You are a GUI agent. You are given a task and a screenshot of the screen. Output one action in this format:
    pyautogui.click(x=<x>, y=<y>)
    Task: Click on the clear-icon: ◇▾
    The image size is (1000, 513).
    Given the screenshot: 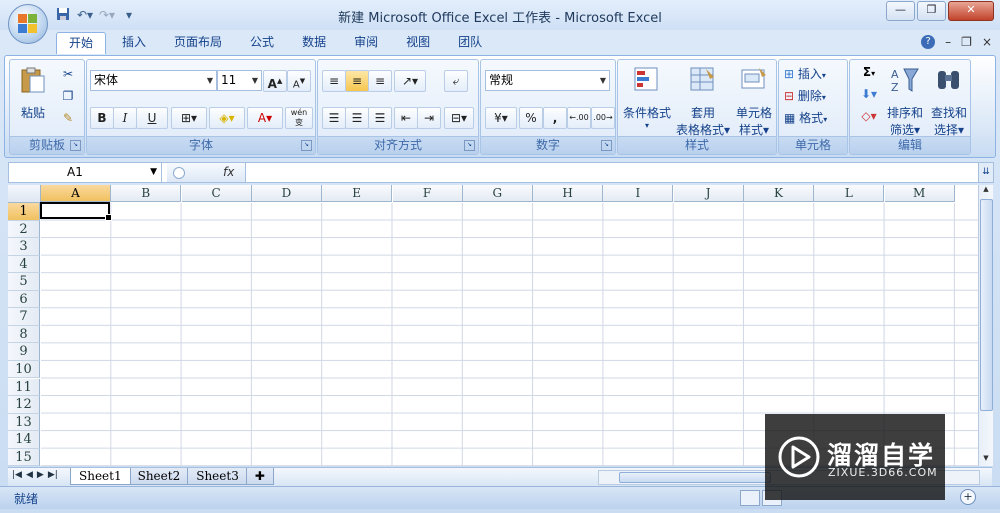 What is the action you would take?
    pyautogui.click(x=869, y=118)
    